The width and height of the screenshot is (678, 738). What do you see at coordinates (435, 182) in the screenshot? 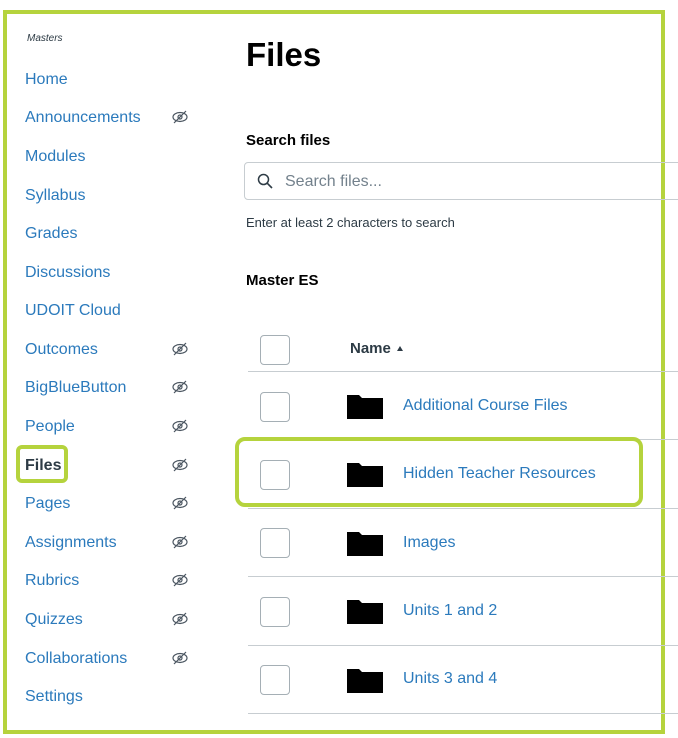
I see `search-input` at bounding box center [435, 182].